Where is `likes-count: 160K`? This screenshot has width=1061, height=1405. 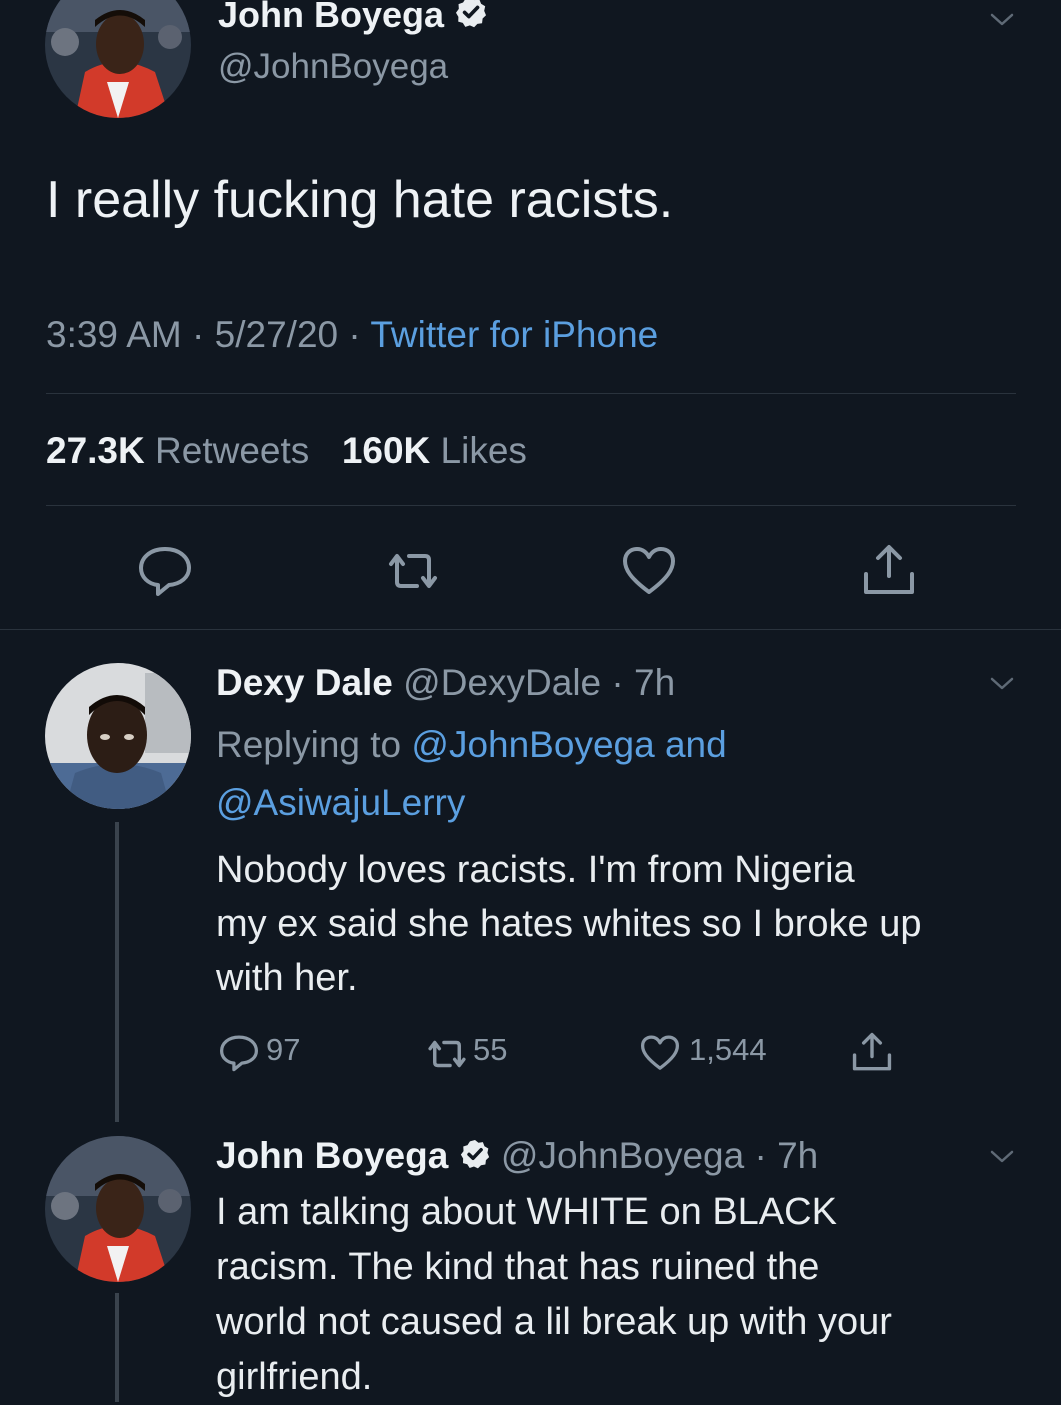 likes-count: 160K is located at coordinates (386, 450).